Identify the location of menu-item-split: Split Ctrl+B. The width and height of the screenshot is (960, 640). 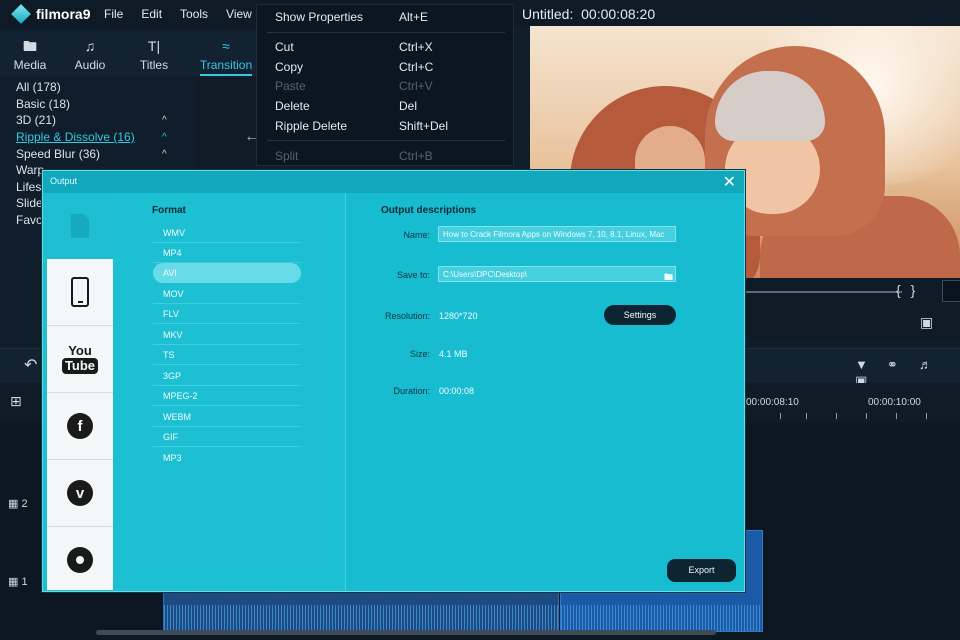
(354, 156).